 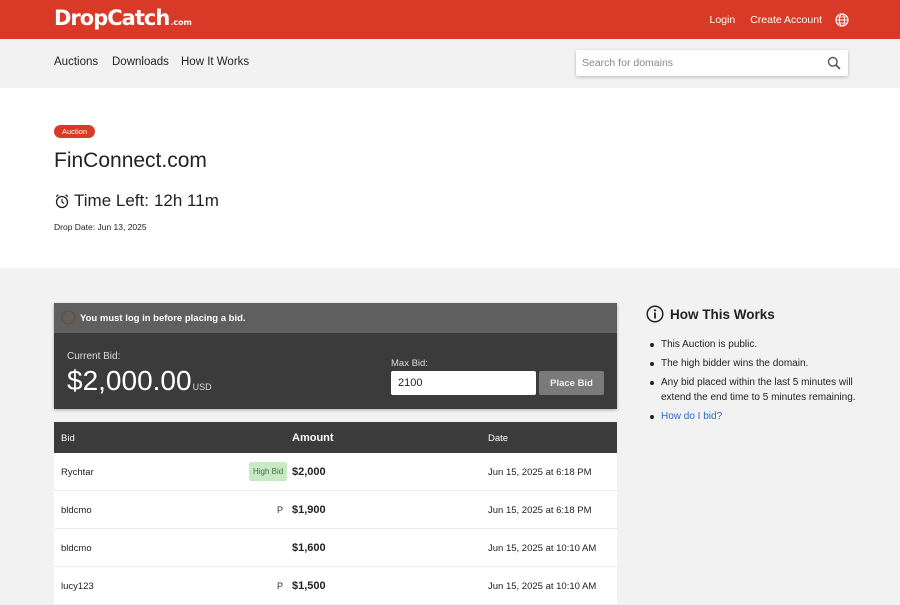 I want to click on column-bid: Bid, so click(x=68, y=438).